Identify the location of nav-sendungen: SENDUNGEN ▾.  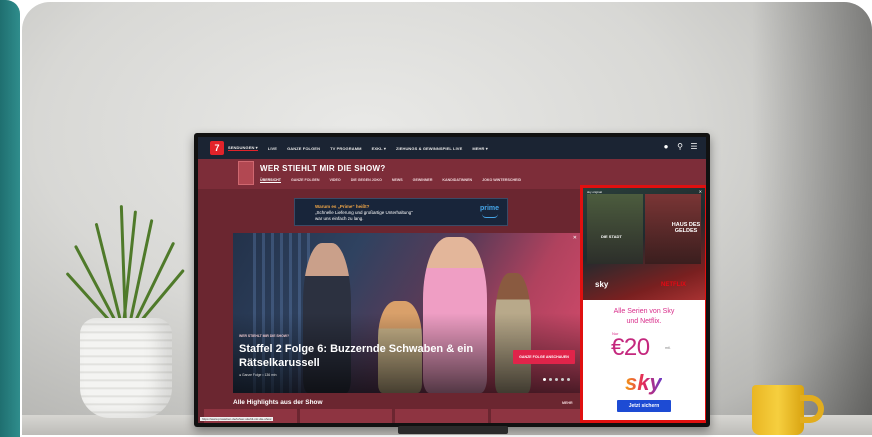
(243, 148).